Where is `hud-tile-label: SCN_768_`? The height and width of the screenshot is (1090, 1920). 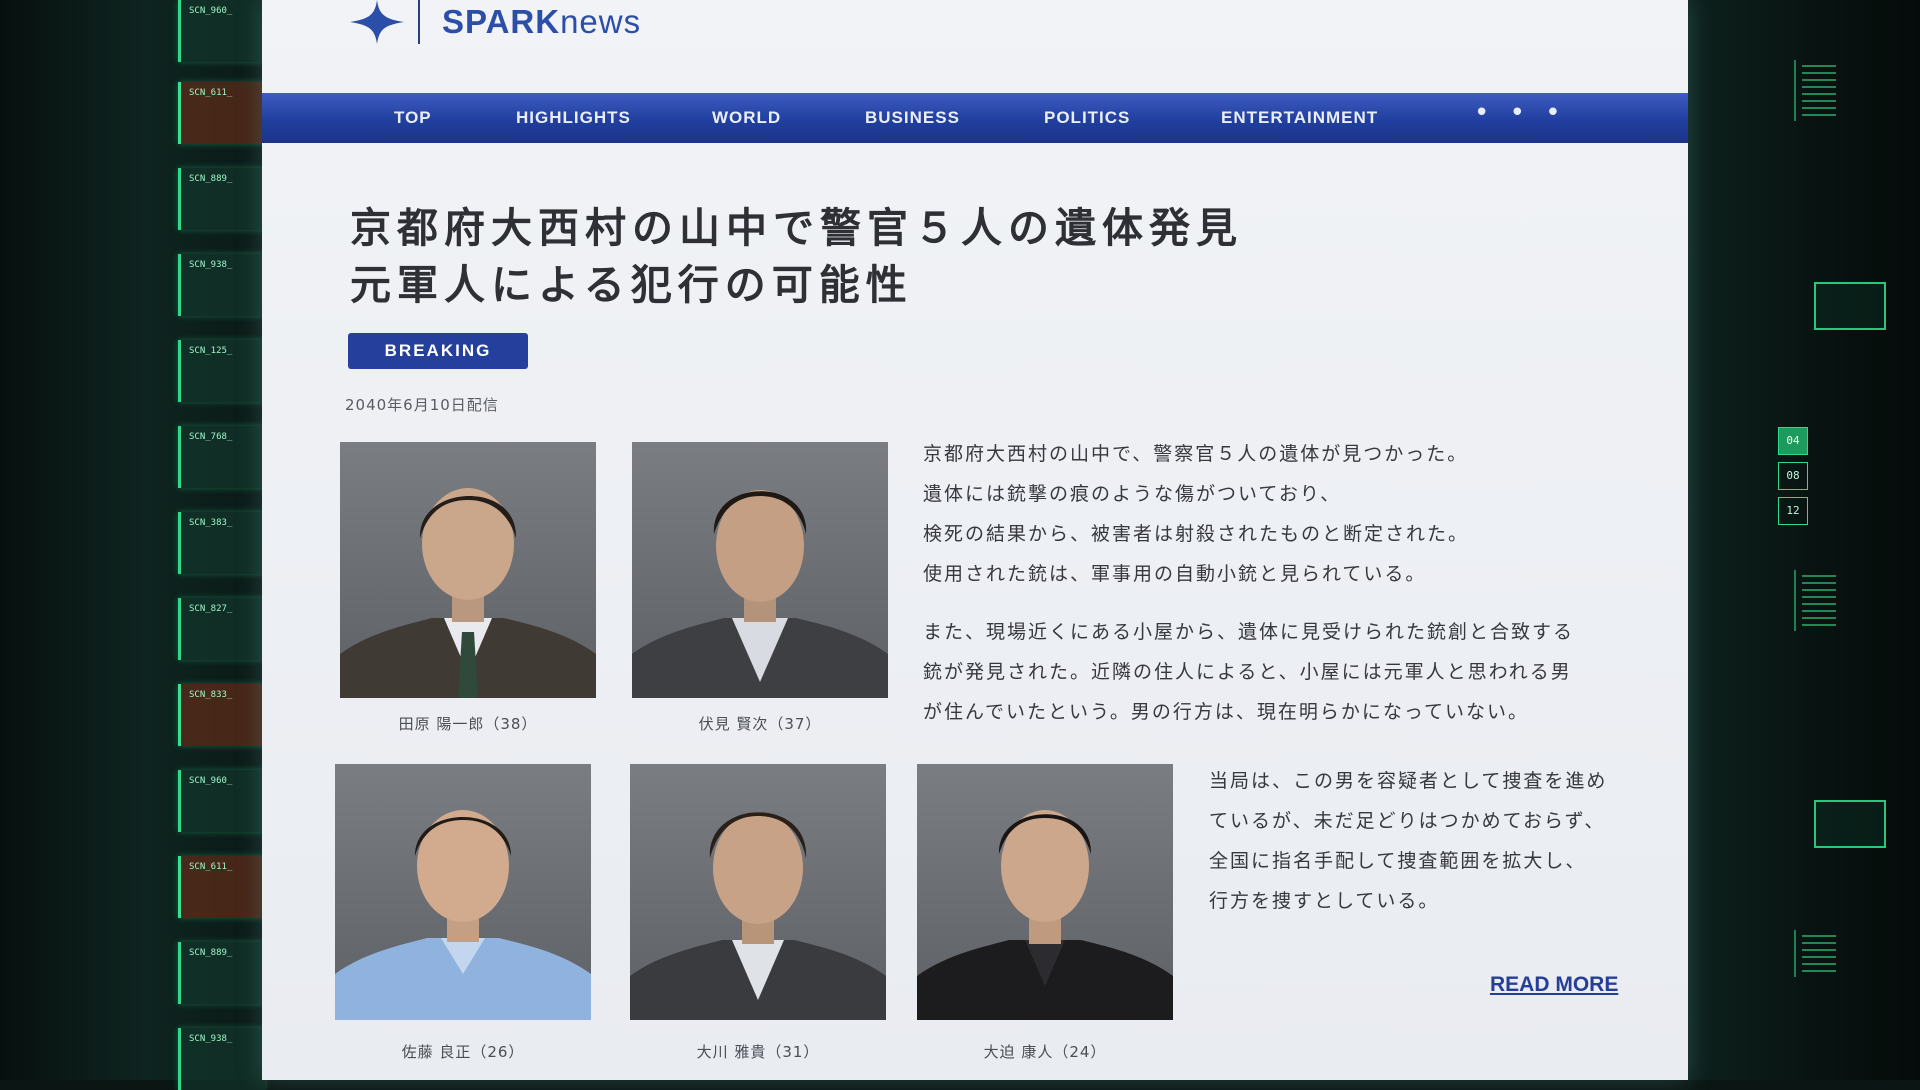
hud-tile-label: SCN_768_ is located at coordinates (211, 437).